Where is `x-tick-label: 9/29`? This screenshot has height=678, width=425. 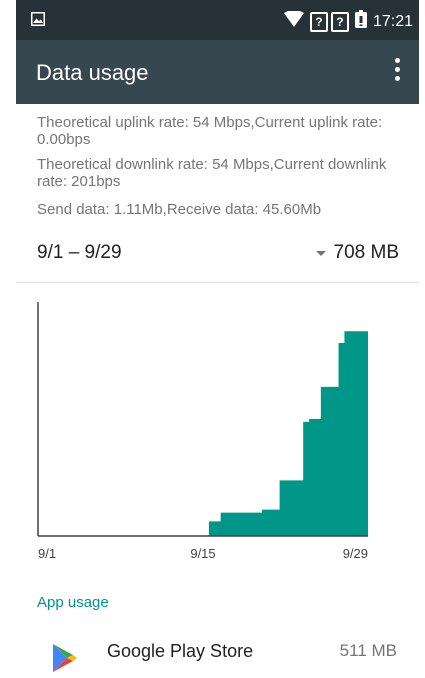
x-tick-label: 9/29 is located at coordinates (355, 553).